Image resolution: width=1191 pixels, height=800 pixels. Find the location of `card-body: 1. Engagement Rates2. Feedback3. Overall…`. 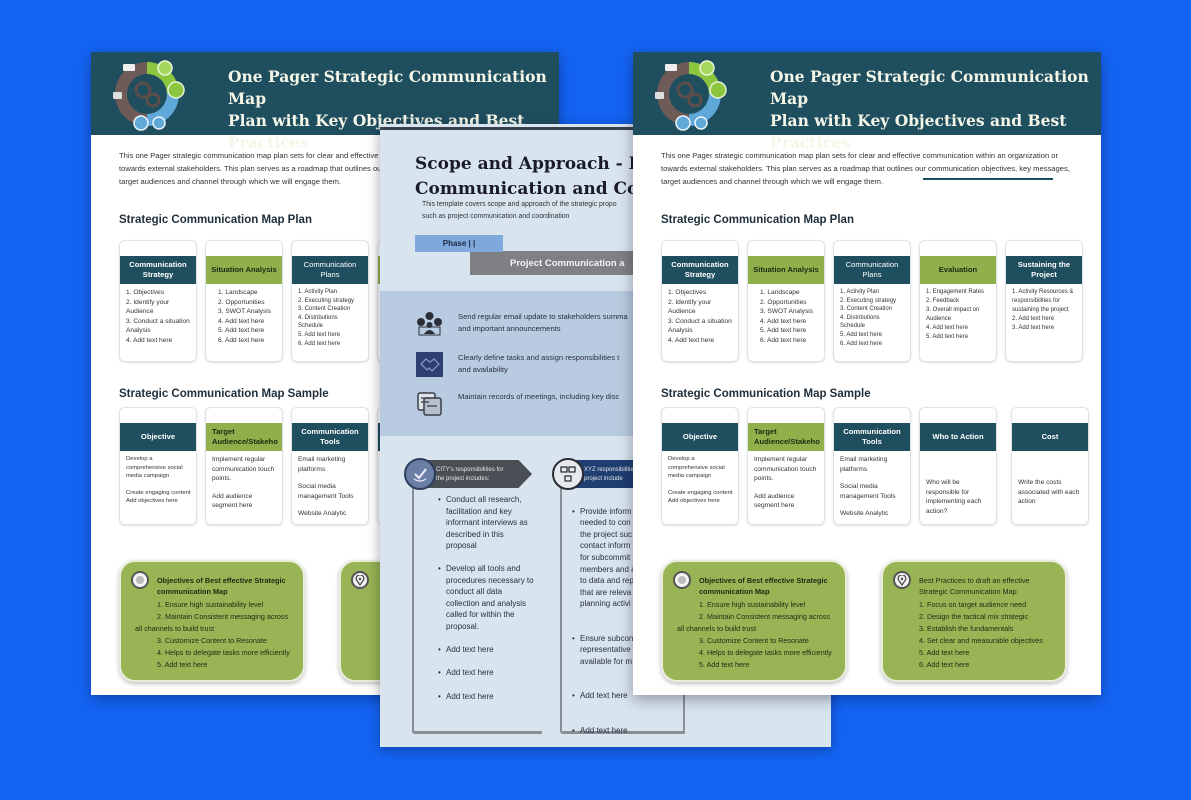

card-body: 1. Engagement Rates2. Feedback3. Overall… is located at coordinates (955, 314).